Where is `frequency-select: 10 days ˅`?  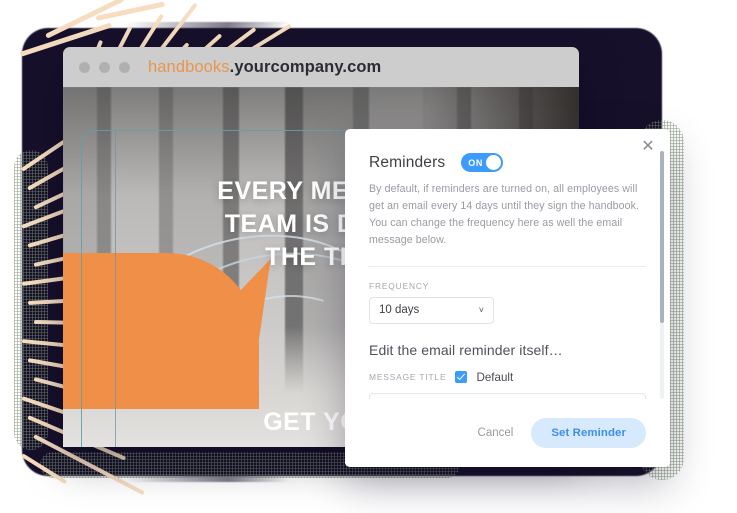
frequency-select: 10 days ˅ is located at coordinates (431, 310).